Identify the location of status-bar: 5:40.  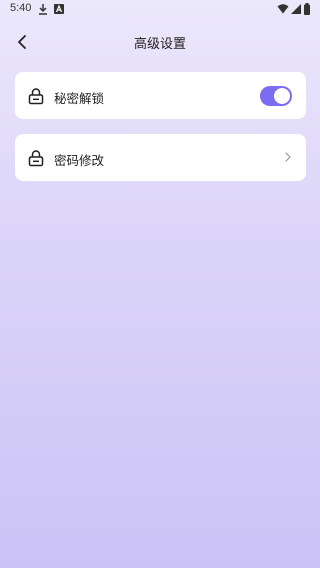
(160, 9).